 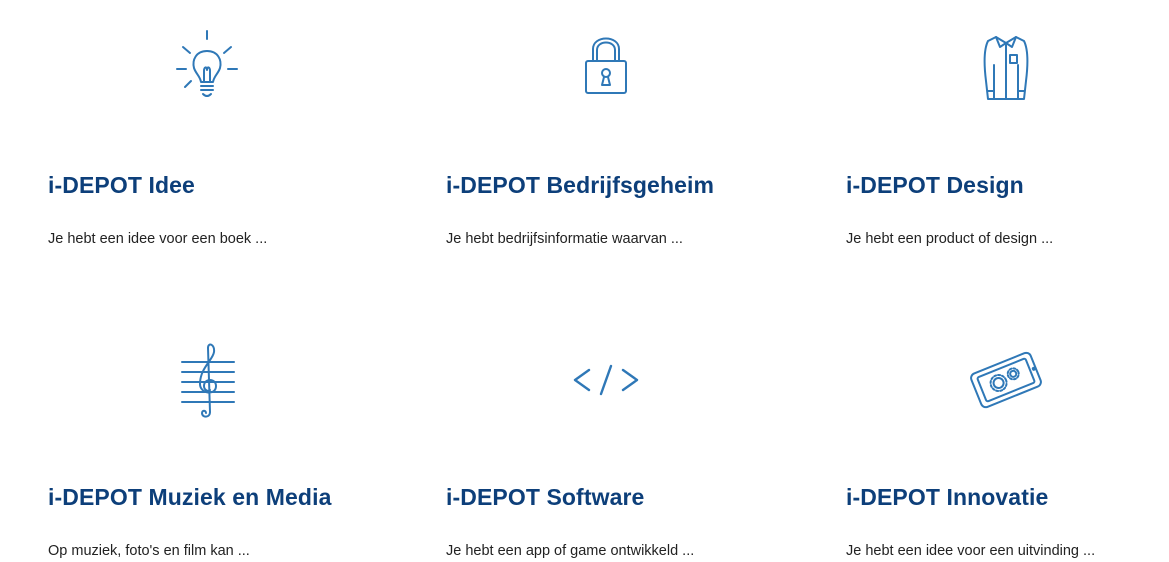 What do you see at coordinates (1006, 380) in the screenshot?
I see `tablet-gears-icon` at bounding box center [1006, 380].